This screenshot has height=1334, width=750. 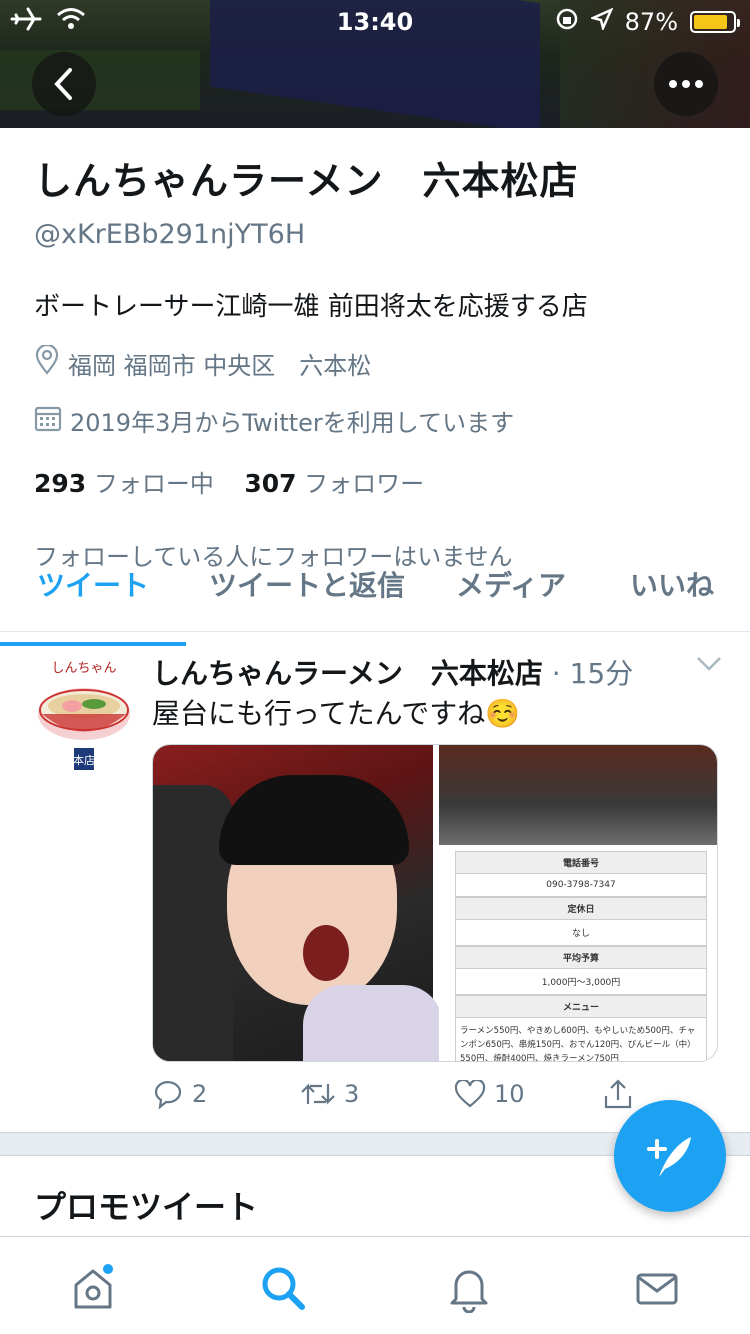 What do you see at coordinates (709, 666) in the screenshot?
I see `chevron-down-icon` at bounding box center [709, 666].